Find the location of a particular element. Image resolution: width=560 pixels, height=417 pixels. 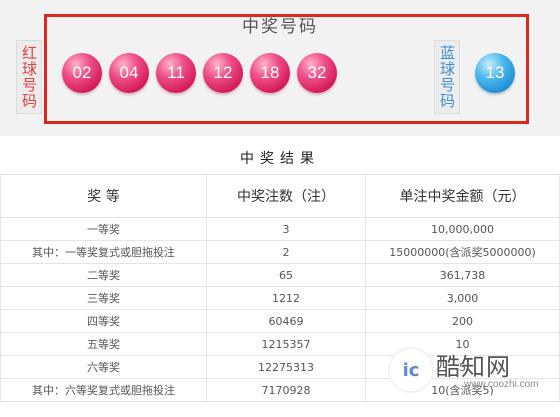

watermark-site-name: 酷知网 is located at coordinates (473, 367).